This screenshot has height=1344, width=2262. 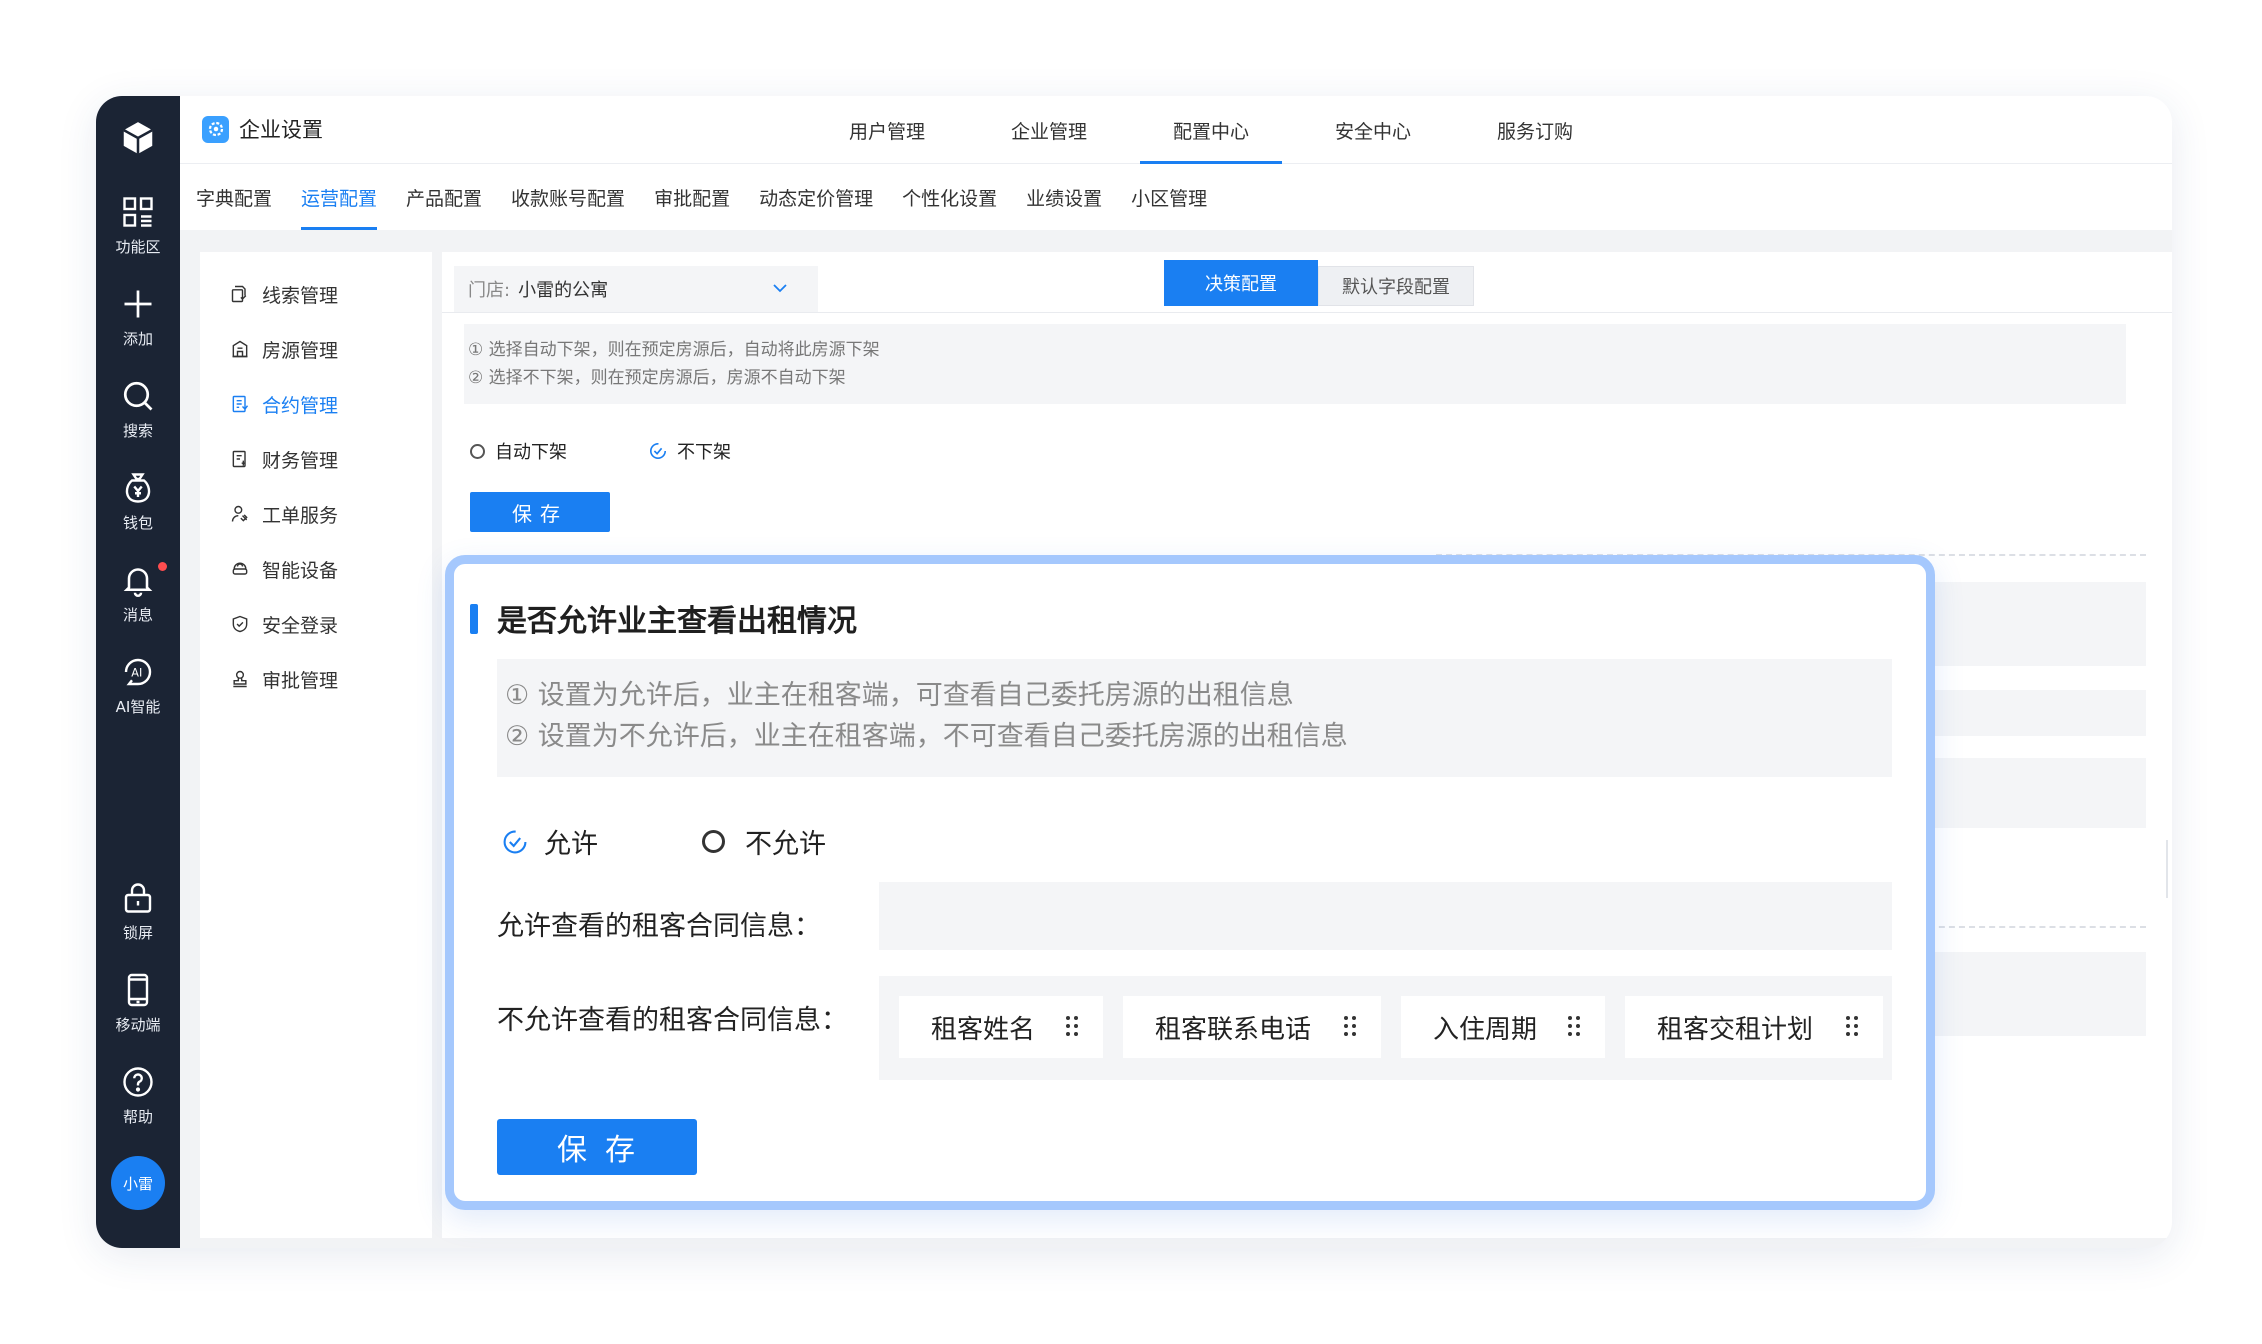 What do you see at coordinates (138, 138) in the screenshot?
I see `cube-logo-icon` at bounding box center [138, 138].